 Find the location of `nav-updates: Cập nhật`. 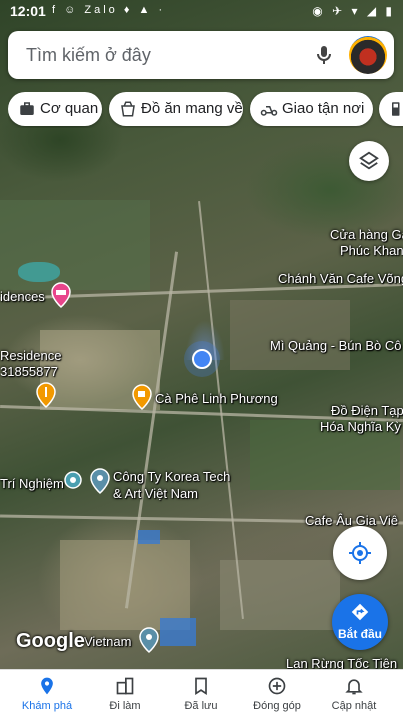

nav-updates: Cập nhật is located at coordinates (354, 694).